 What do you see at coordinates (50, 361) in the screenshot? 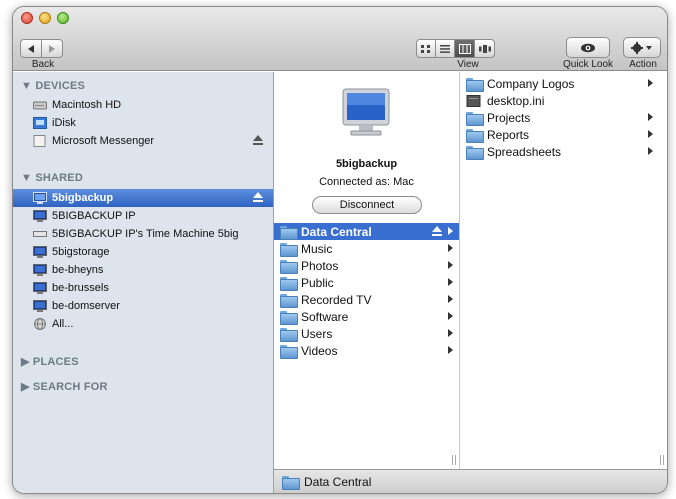
I see `places-header: ▶ PLACES` at bounding box center [50, 361].